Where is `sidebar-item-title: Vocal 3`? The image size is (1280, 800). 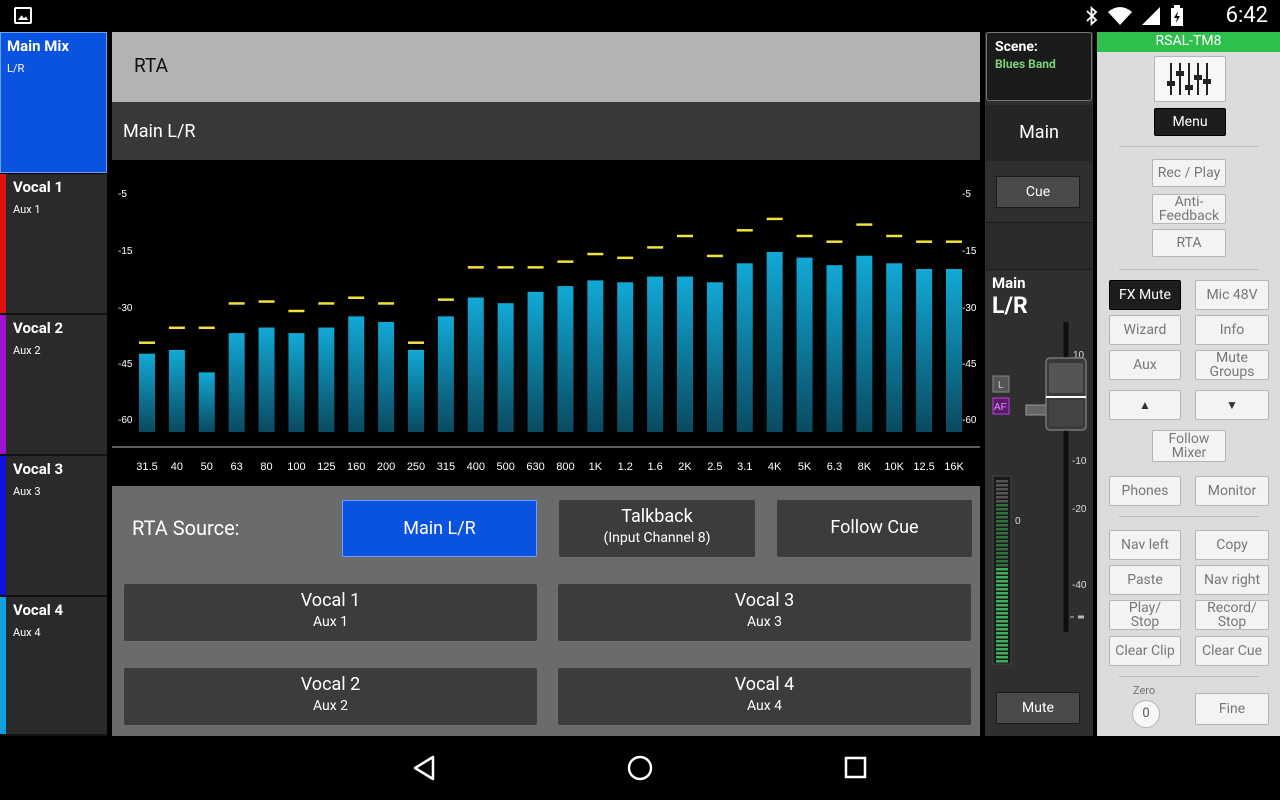 sidebar-item-title: Vocal 3 is located at coordinates (38, 469).